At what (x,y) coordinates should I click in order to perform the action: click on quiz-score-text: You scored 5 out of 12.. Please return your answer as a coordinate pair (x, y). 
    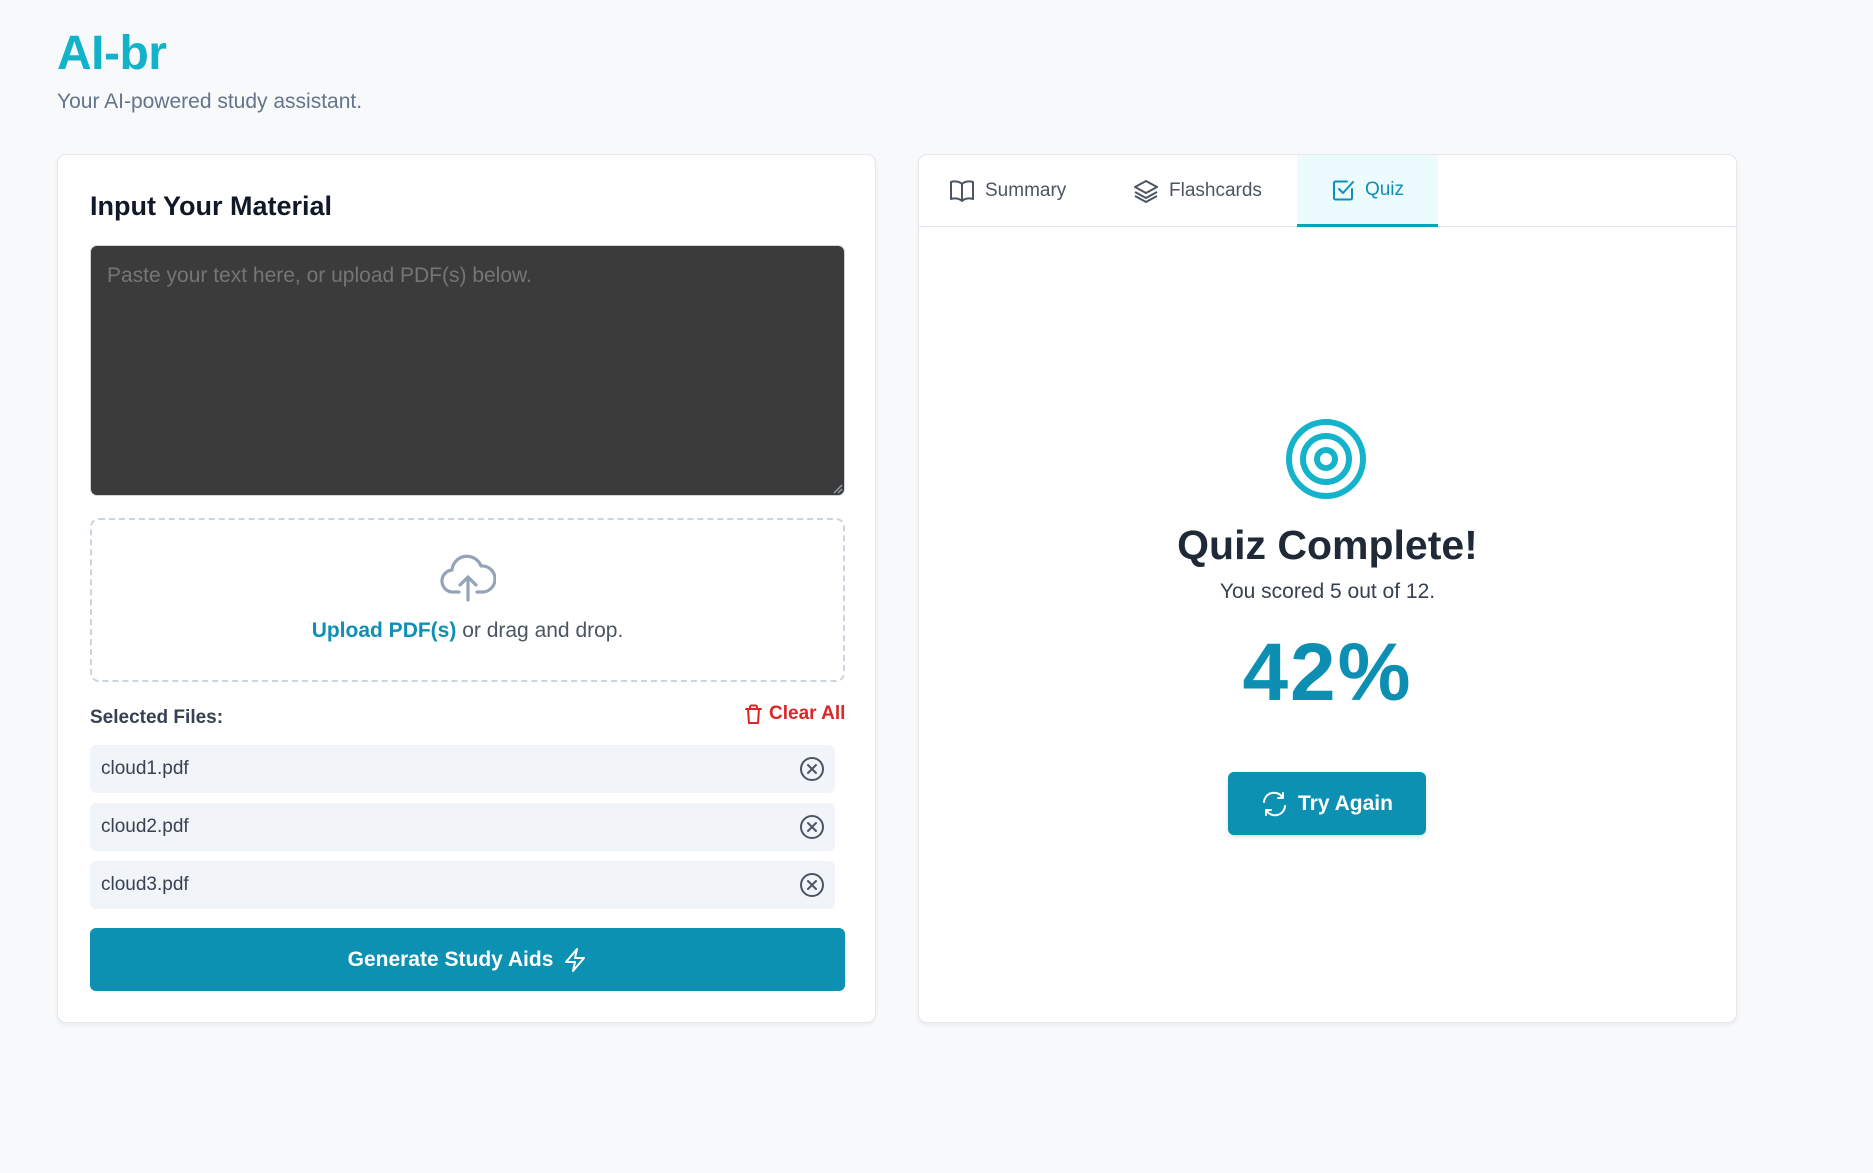
    Looking at the image, I should click on (1327, 591).